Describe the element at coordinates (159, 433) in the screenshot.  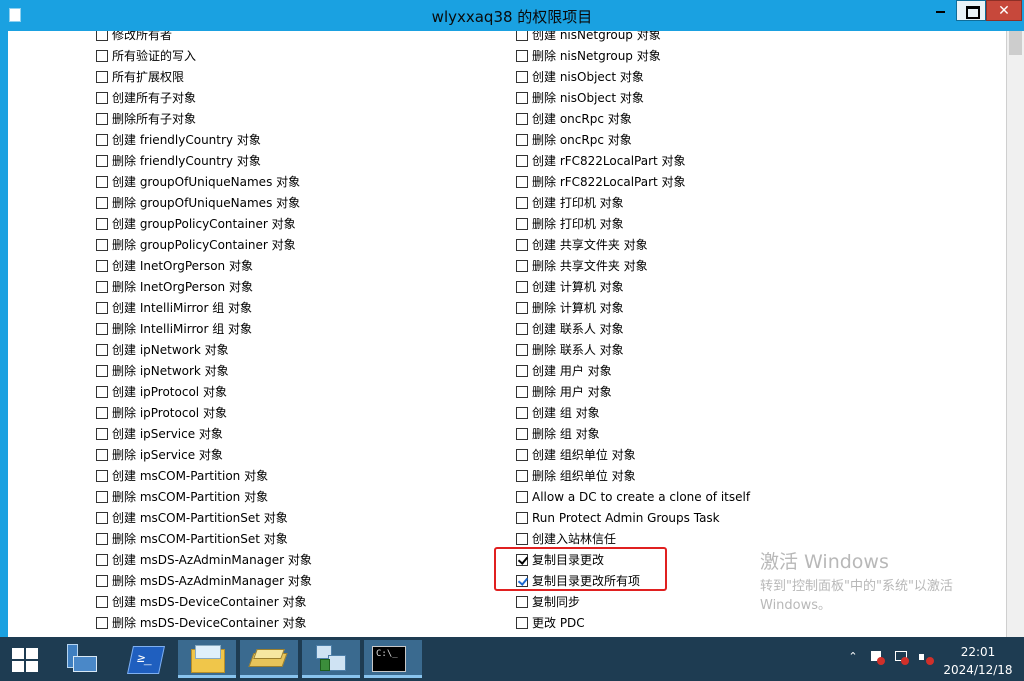
I see `permission-item: 创建 ipService 对象` at that location.